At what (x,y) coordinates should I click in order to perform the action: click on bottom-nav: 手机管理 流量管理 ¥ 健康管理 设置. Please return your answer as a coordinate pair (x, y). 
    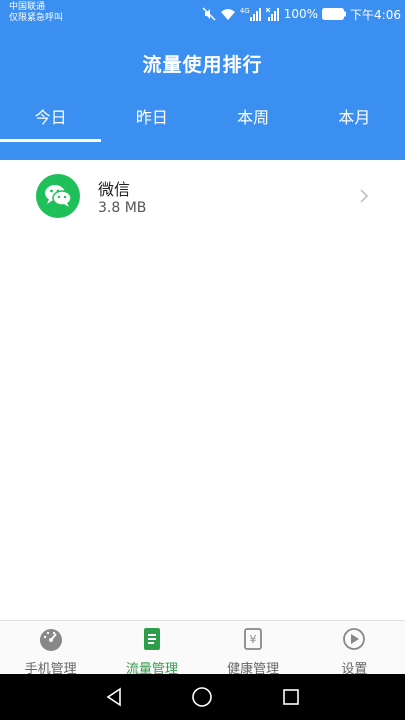
    Looking at the image, I should click on (202, 648).